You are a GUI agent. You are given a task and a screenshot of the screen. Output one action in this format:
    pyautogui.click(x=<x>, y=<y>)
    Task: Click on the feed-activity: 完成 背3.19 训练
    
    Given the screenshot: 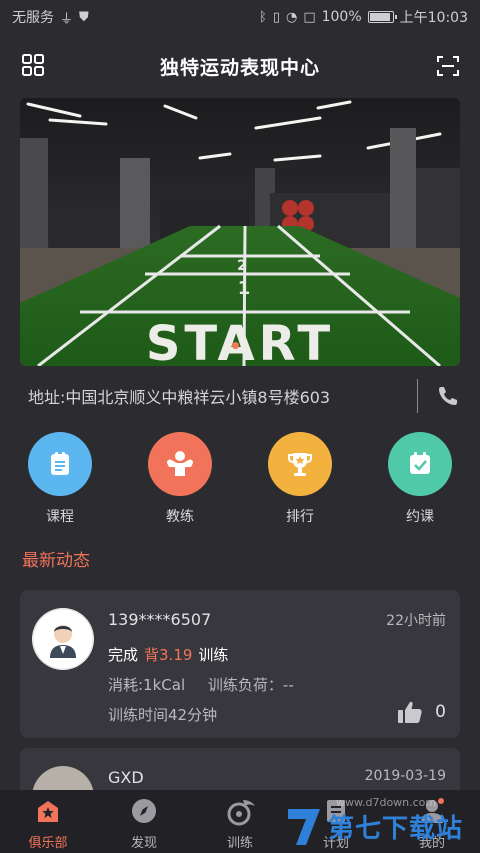 What is the action you would take?
    pyautogui.click(x=168, y=654)
    